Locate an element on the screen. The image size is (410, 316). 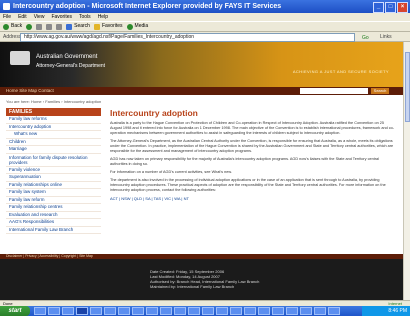
address-label: Address is located at coordinates (12, 37).